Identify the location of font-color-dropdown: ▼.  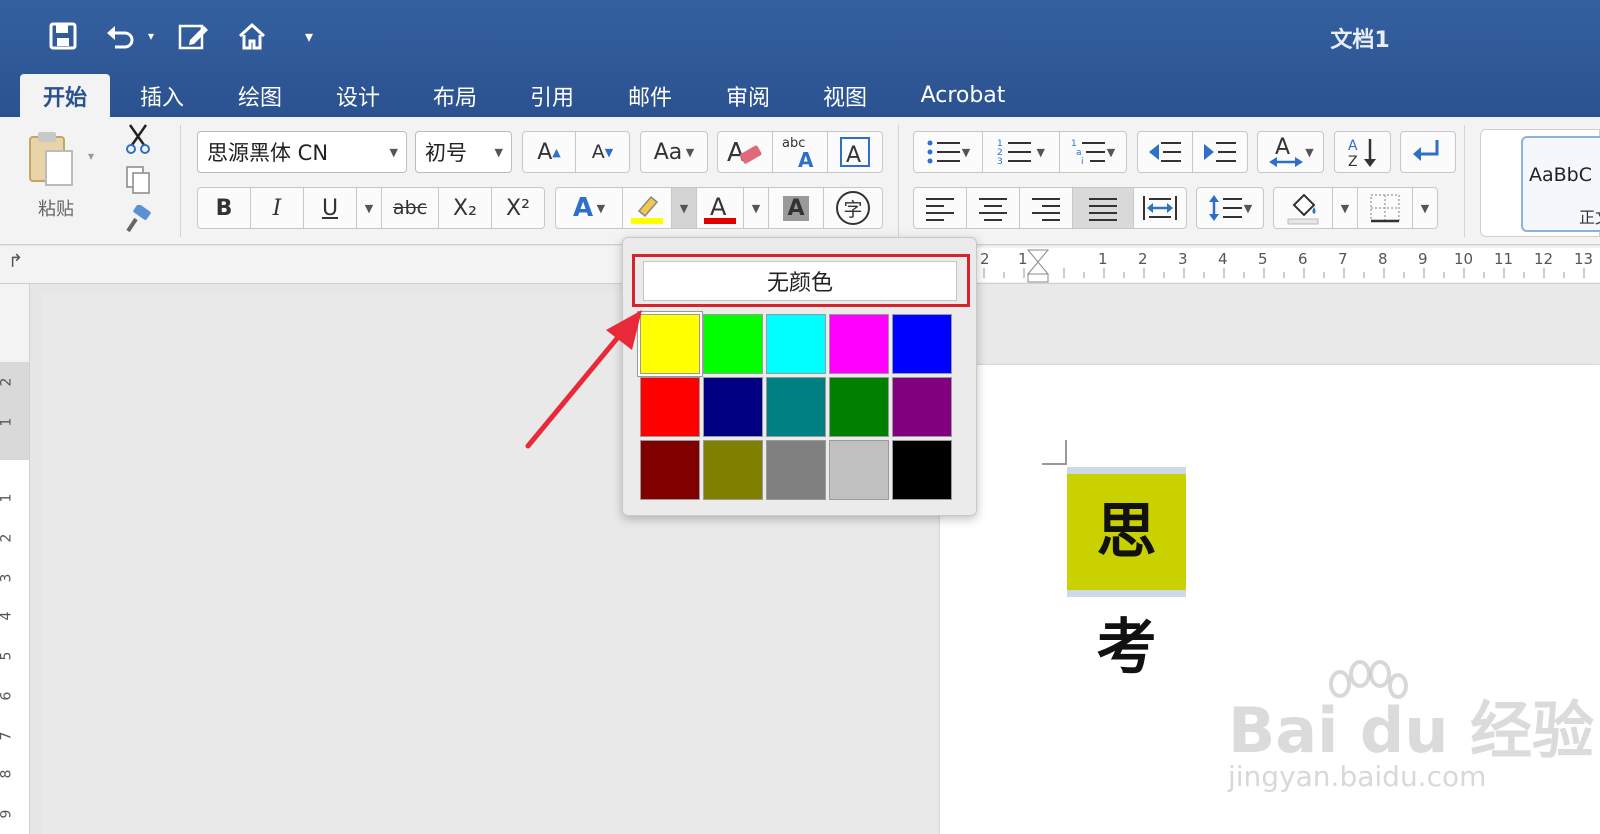
(756, 208).